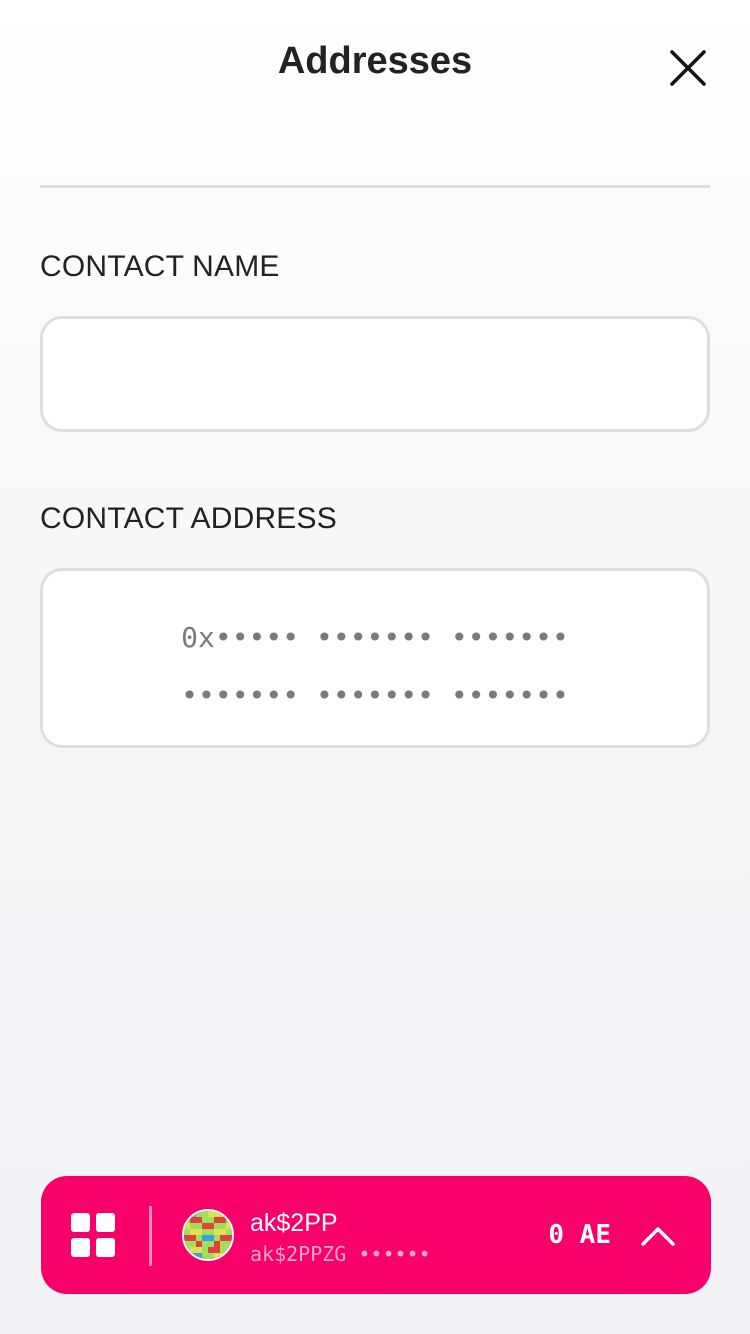 The image size is (750, 1334). I want to click on contact-address-label: CONTACT ADDRESS, so click(188, 518).